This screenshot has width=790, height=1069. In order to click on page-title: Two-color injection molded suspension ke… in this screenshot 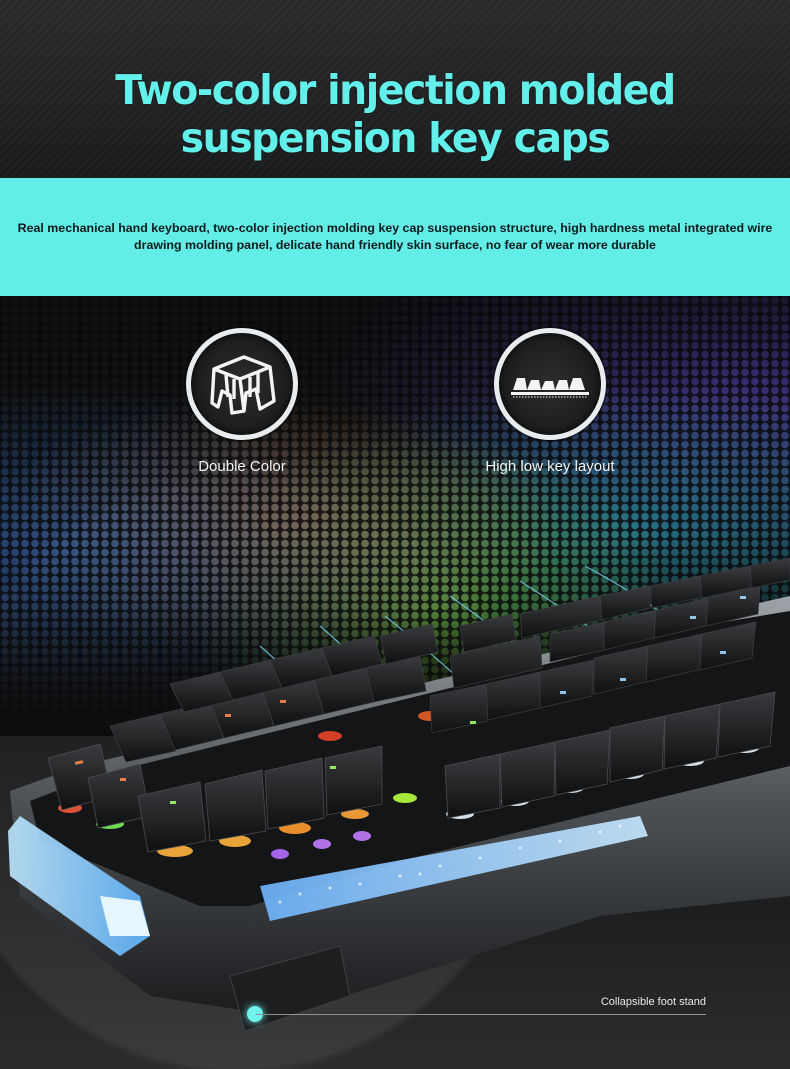, I will do `click(395, 114)`.